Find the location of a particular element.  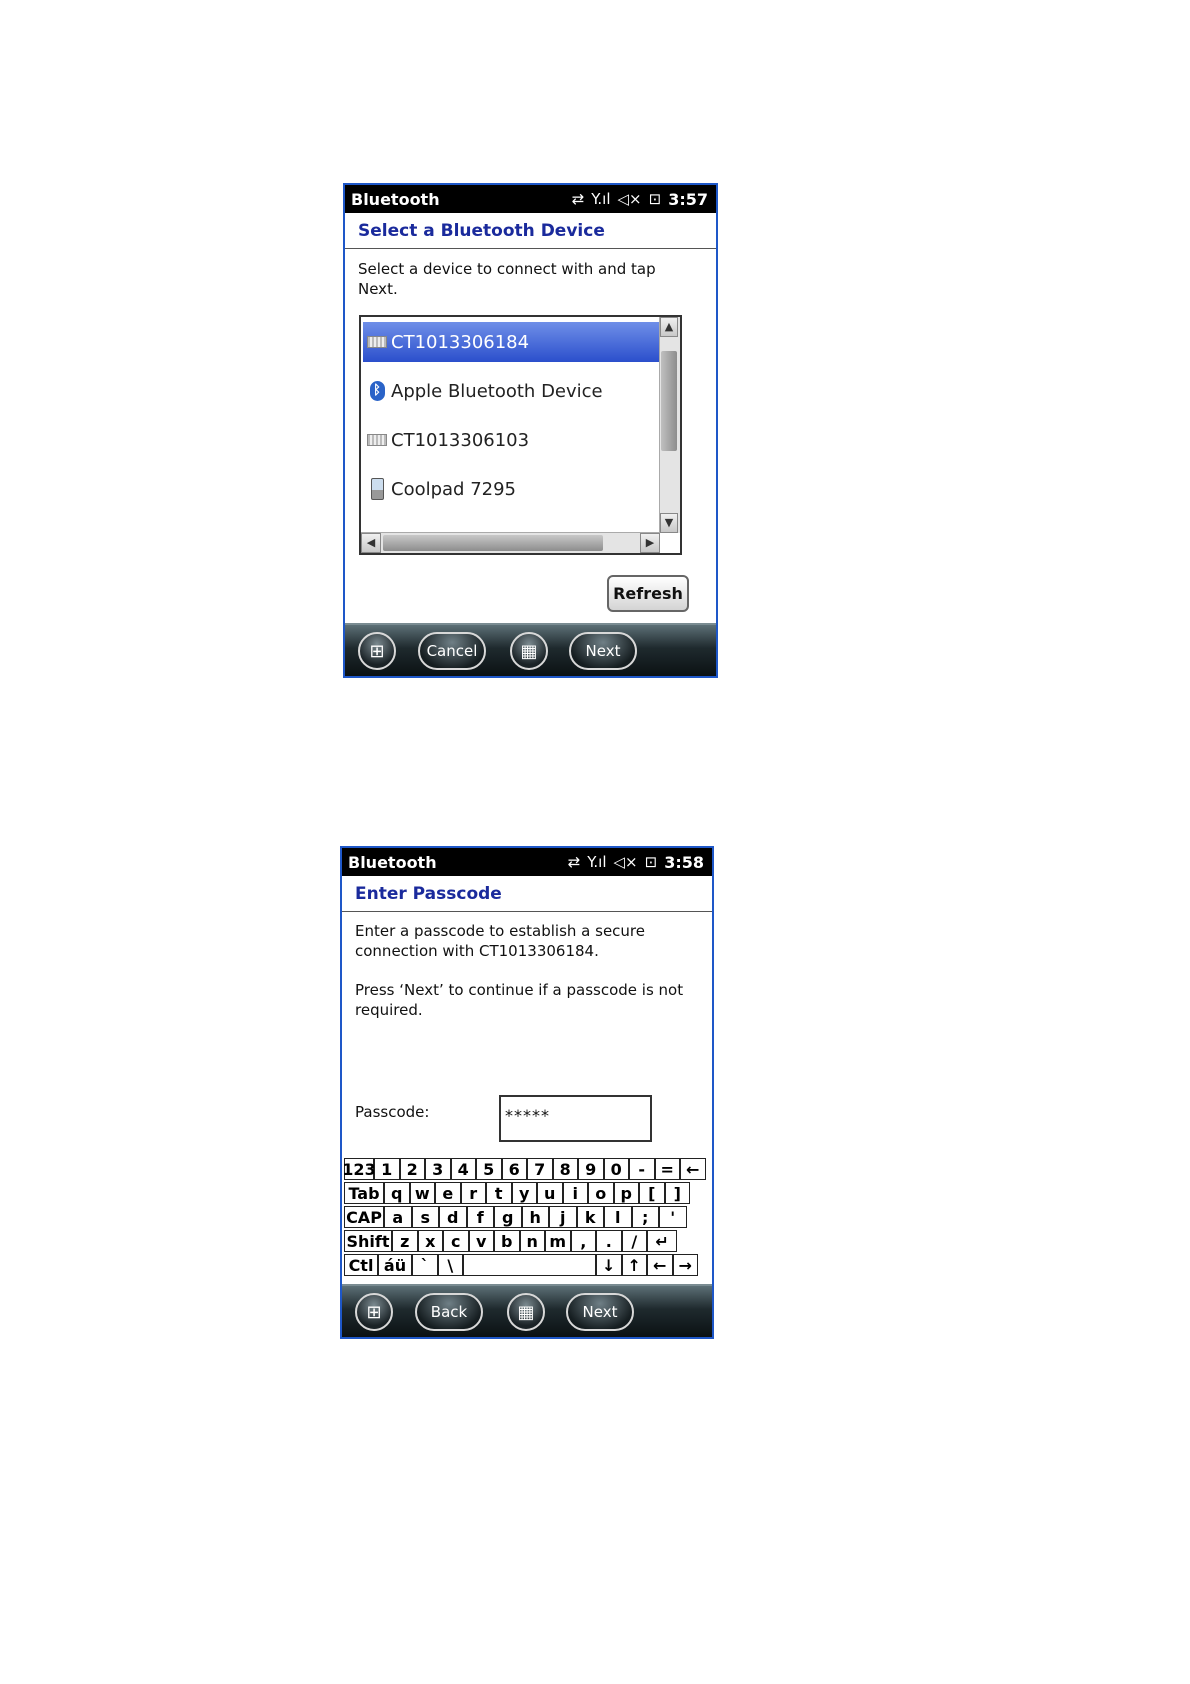

keyboard-key: ' is located at coordinates (673, 1217).